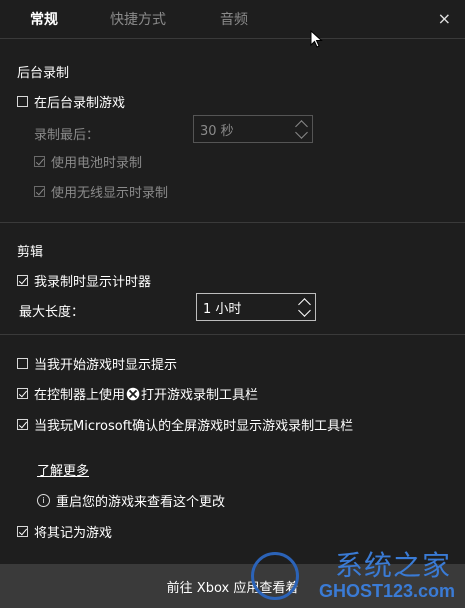  What do you see at coordinates (43, 73) in the screenshot?
I see `section-title-background-recording: 后台录制` at bounding box center [43, 73].